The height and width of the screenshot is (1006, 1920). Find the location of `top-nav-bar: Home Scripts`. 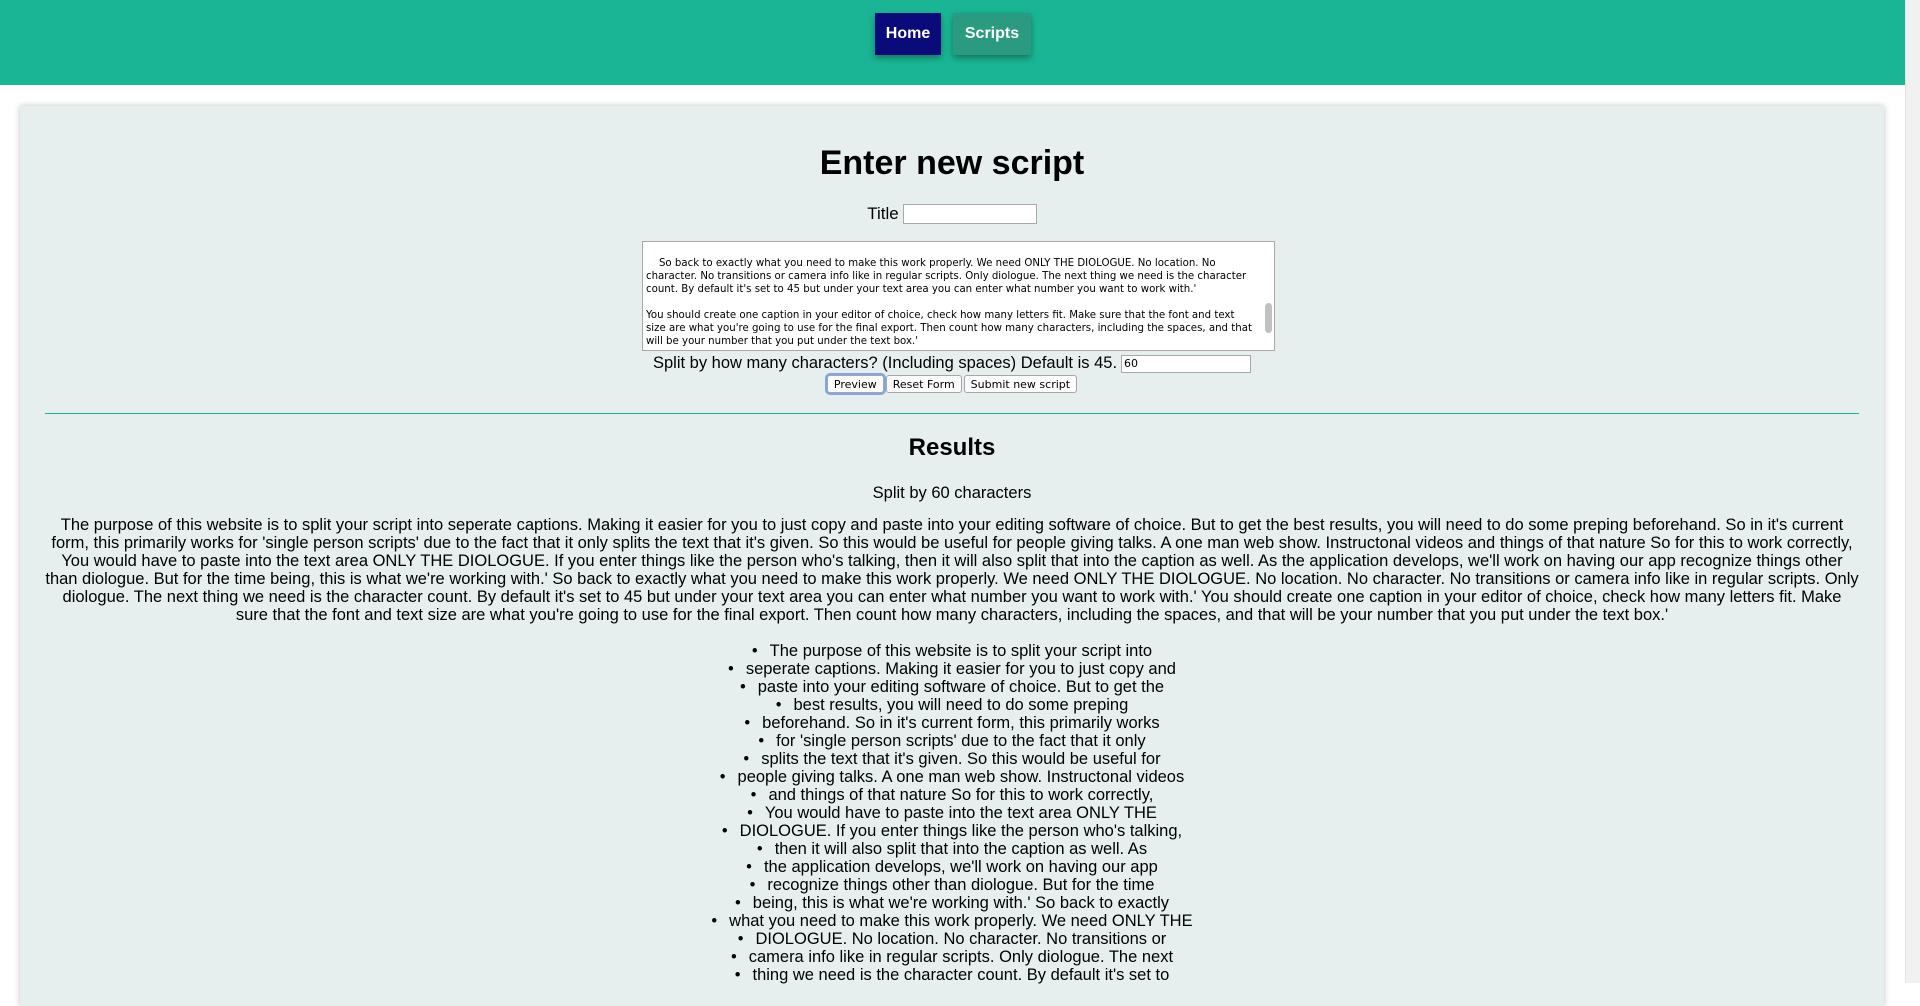

top-nav-bar: Home Scripts is located at coordinates (953, 42).